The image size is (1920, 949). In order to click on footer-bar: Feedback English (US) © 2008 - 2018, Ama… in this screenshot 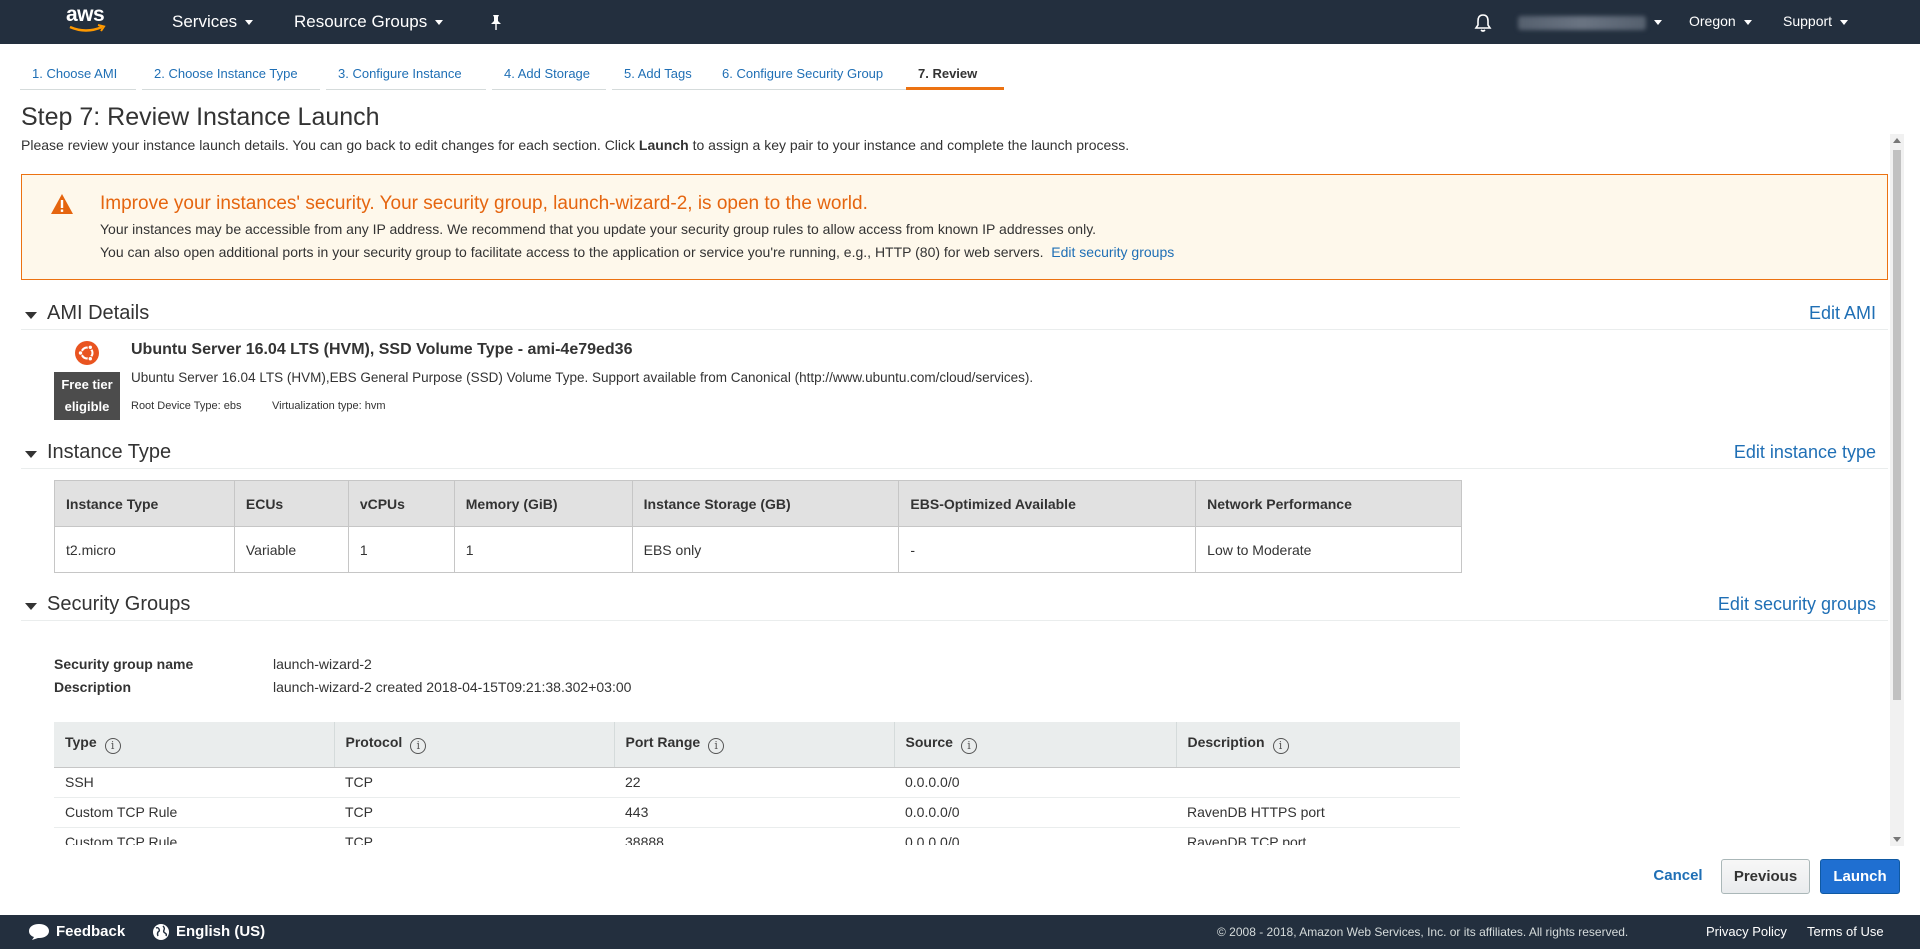, I will do `click(960, 932)`.